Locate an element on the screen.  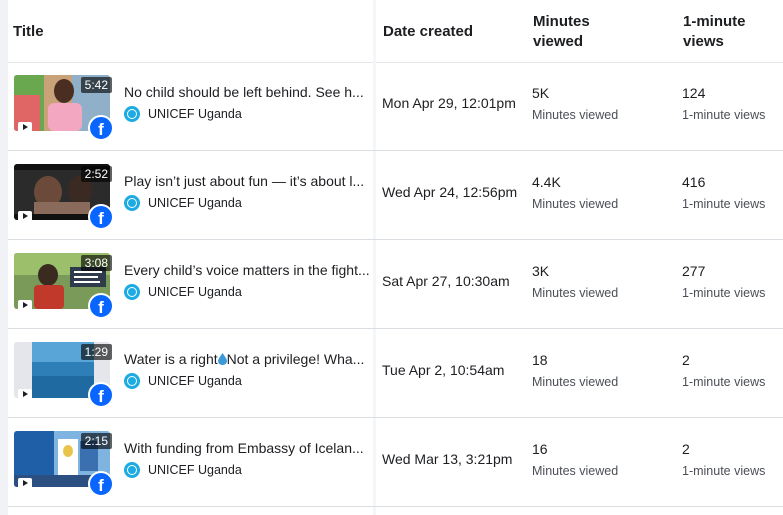
date-created: Wed Apr 24, 12:56pm is located at coordinates (450, 192).